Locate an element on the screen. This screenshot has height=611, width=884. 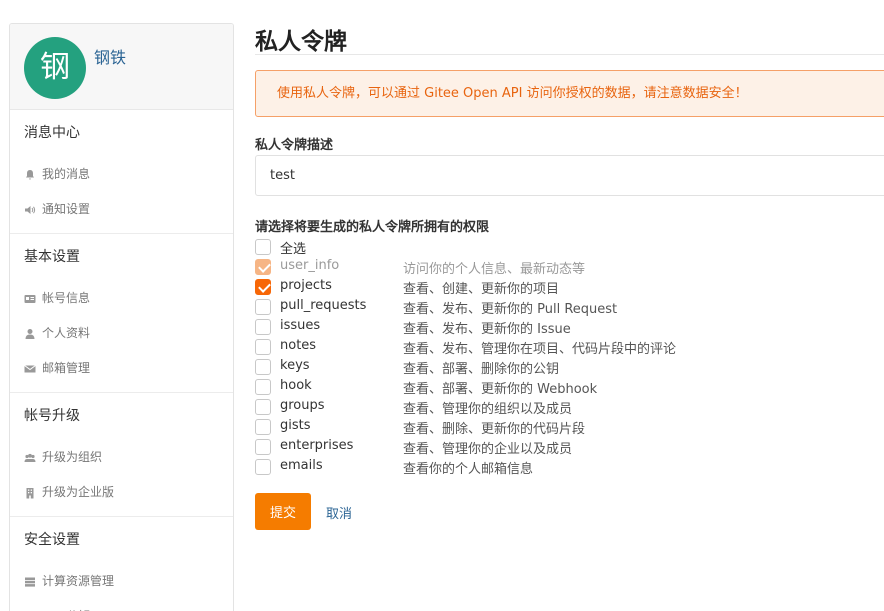
sidebar-item-upgrade-organization: 升级为组织 is located at coordinates (121, 457).